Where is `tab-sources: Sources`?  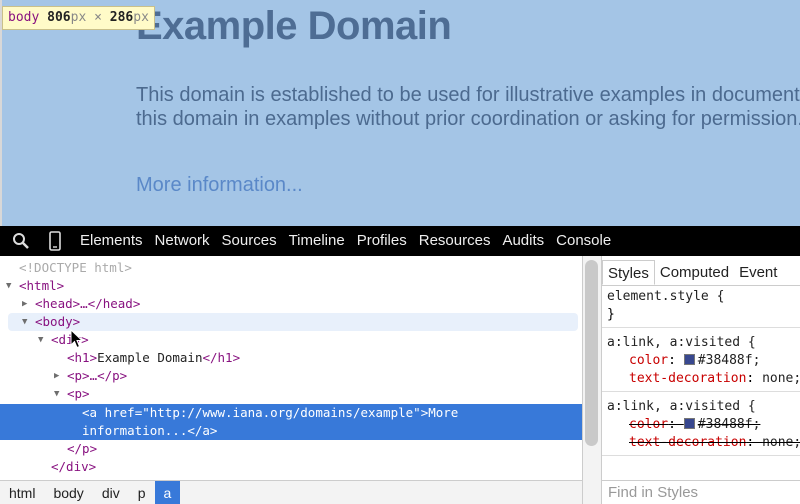
tab-sources: Sources is located at coordinates (249, 241).